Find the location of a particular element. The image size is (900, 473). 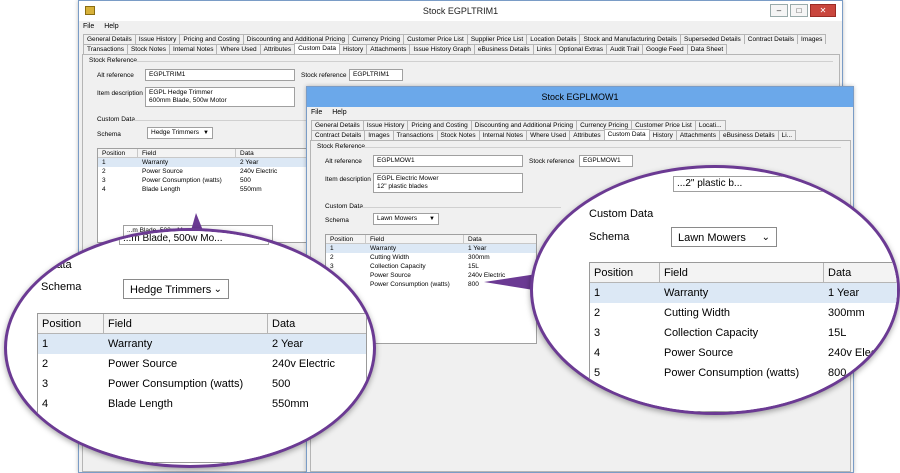

tab-data-sheet: Data Sheet is located at coordinates (707, 49).